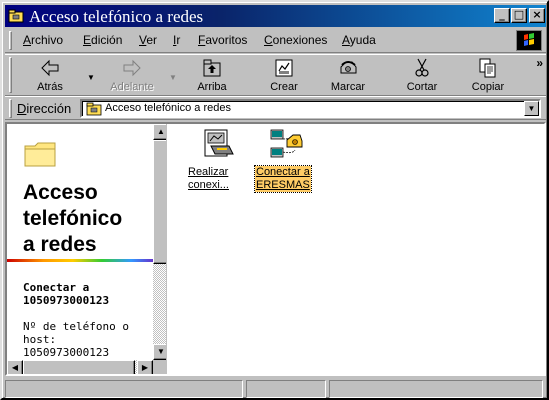 This screenshot has height=400, width=549. I want to click on up-label: Arriba, so click(212, 87).